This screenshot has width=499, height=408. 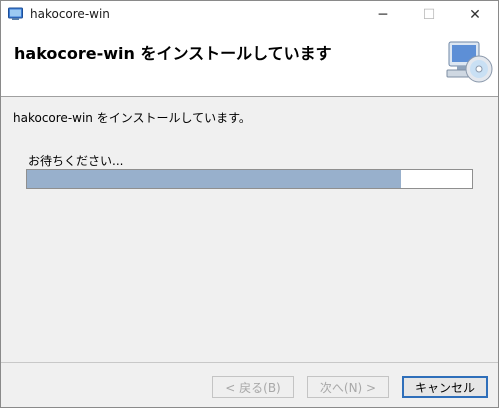 I want to click on back-button: < 戻る(B), so click(x=253, y=387).